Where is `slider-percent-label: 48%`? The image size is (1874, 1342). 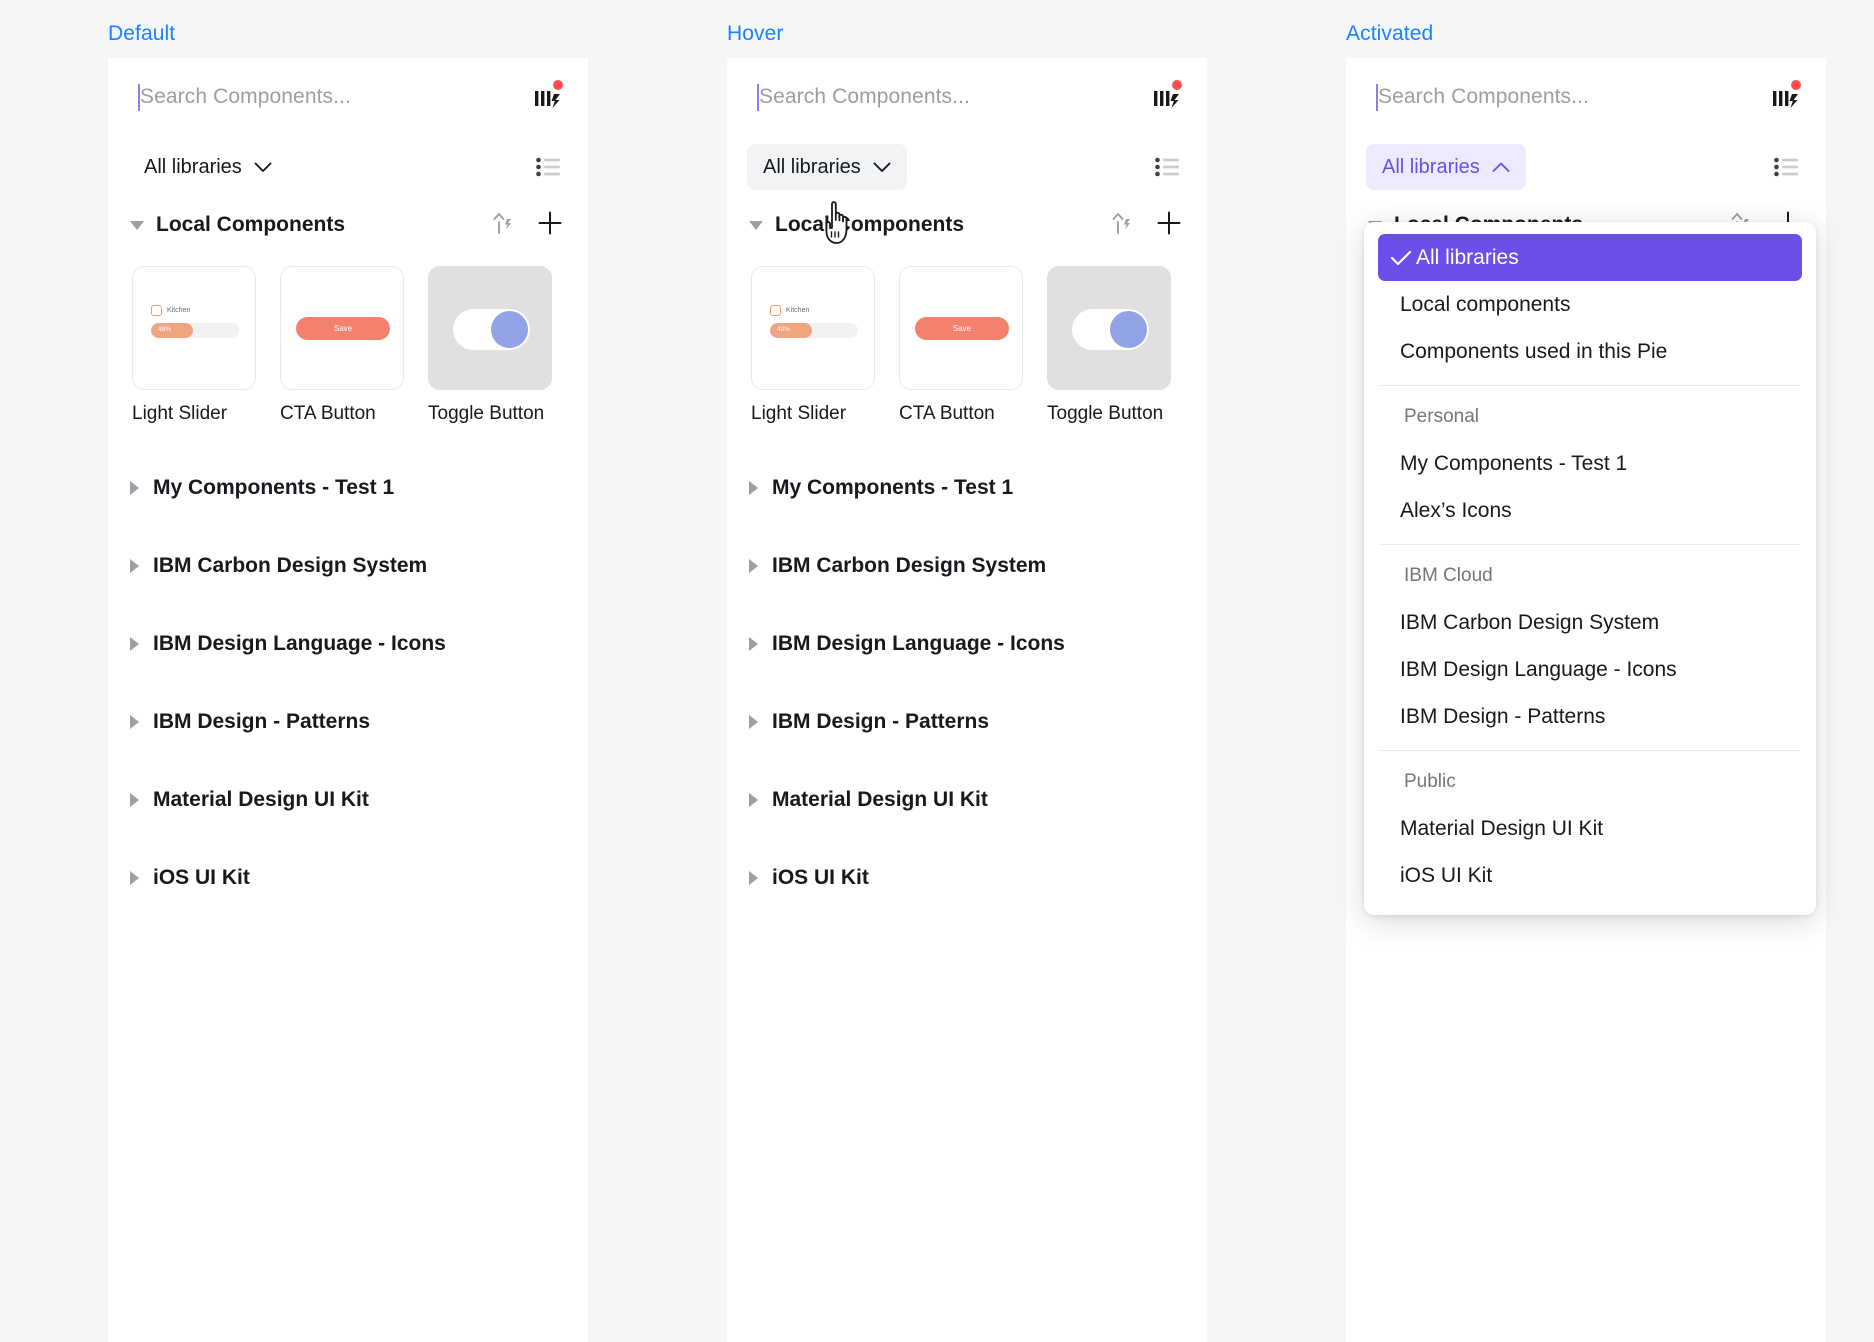 slider-percent-label: 48% is located at coordinates (165, 329).